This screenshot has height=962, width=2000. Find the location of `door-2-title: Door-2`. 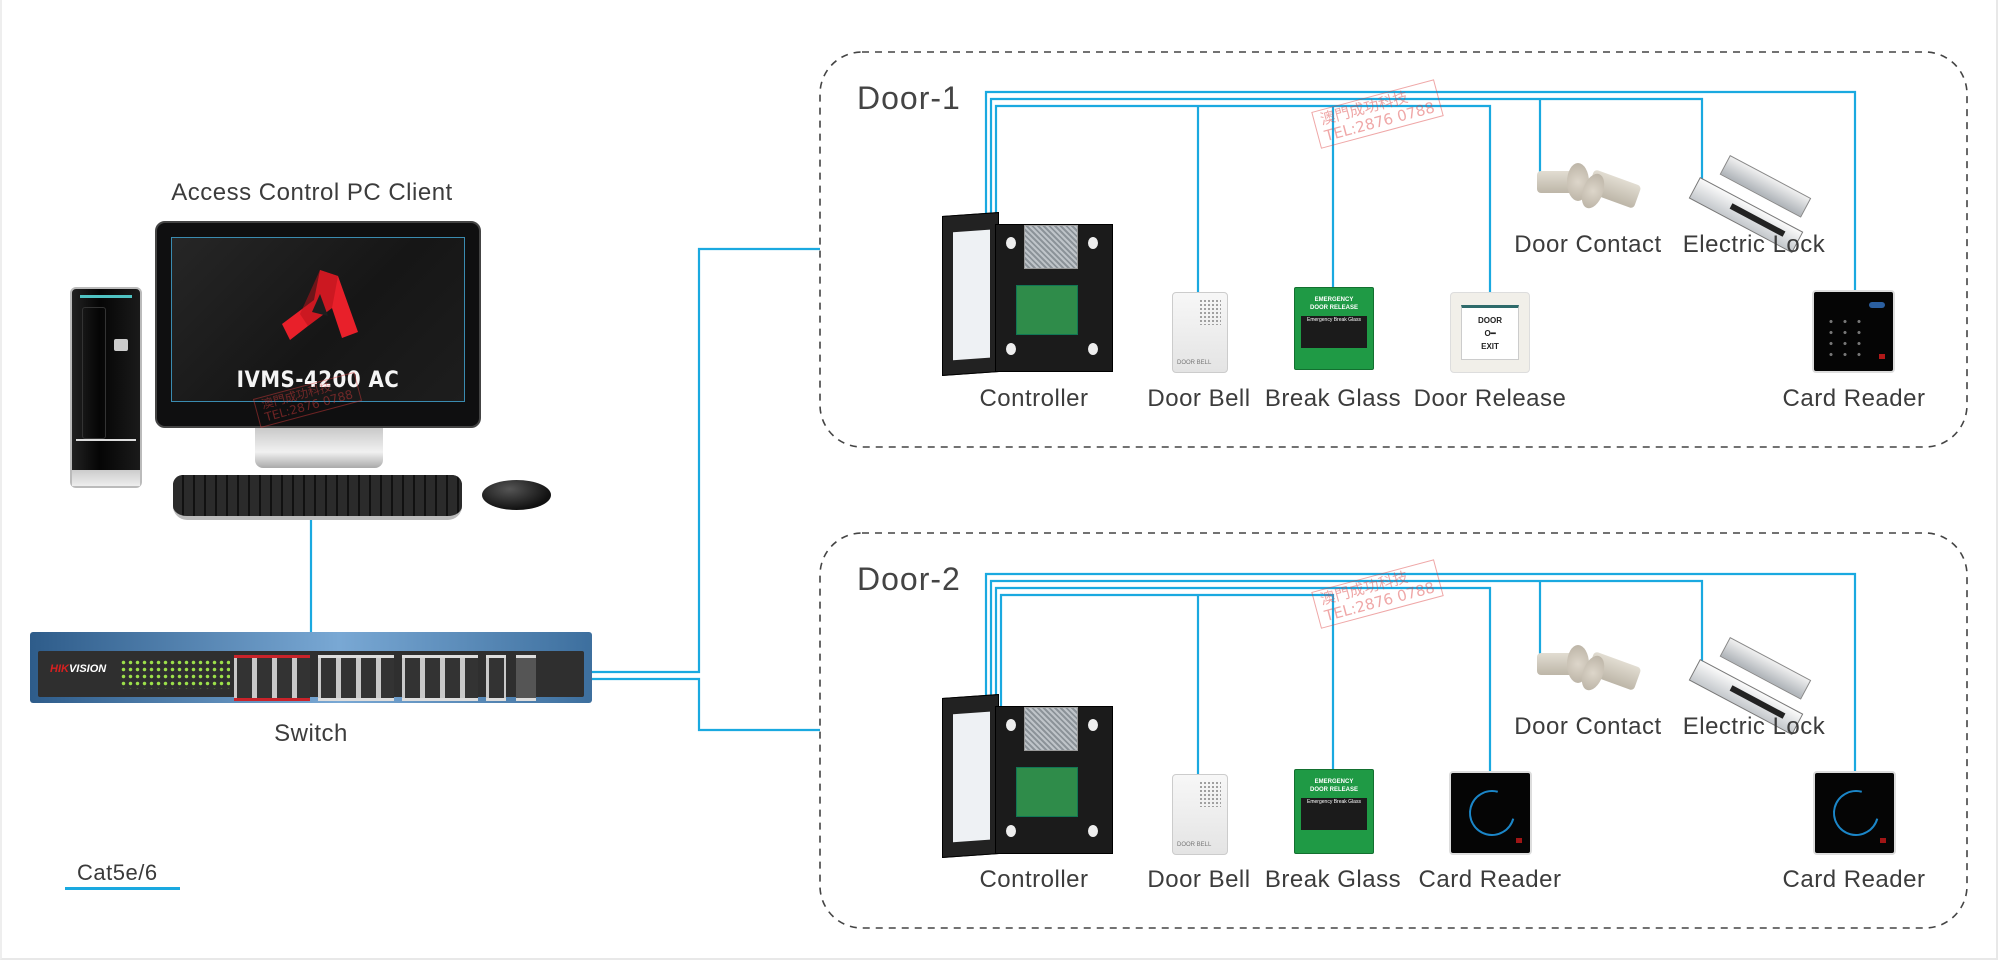

door-2-title: Door-2 is located at coordinates (909, 579).